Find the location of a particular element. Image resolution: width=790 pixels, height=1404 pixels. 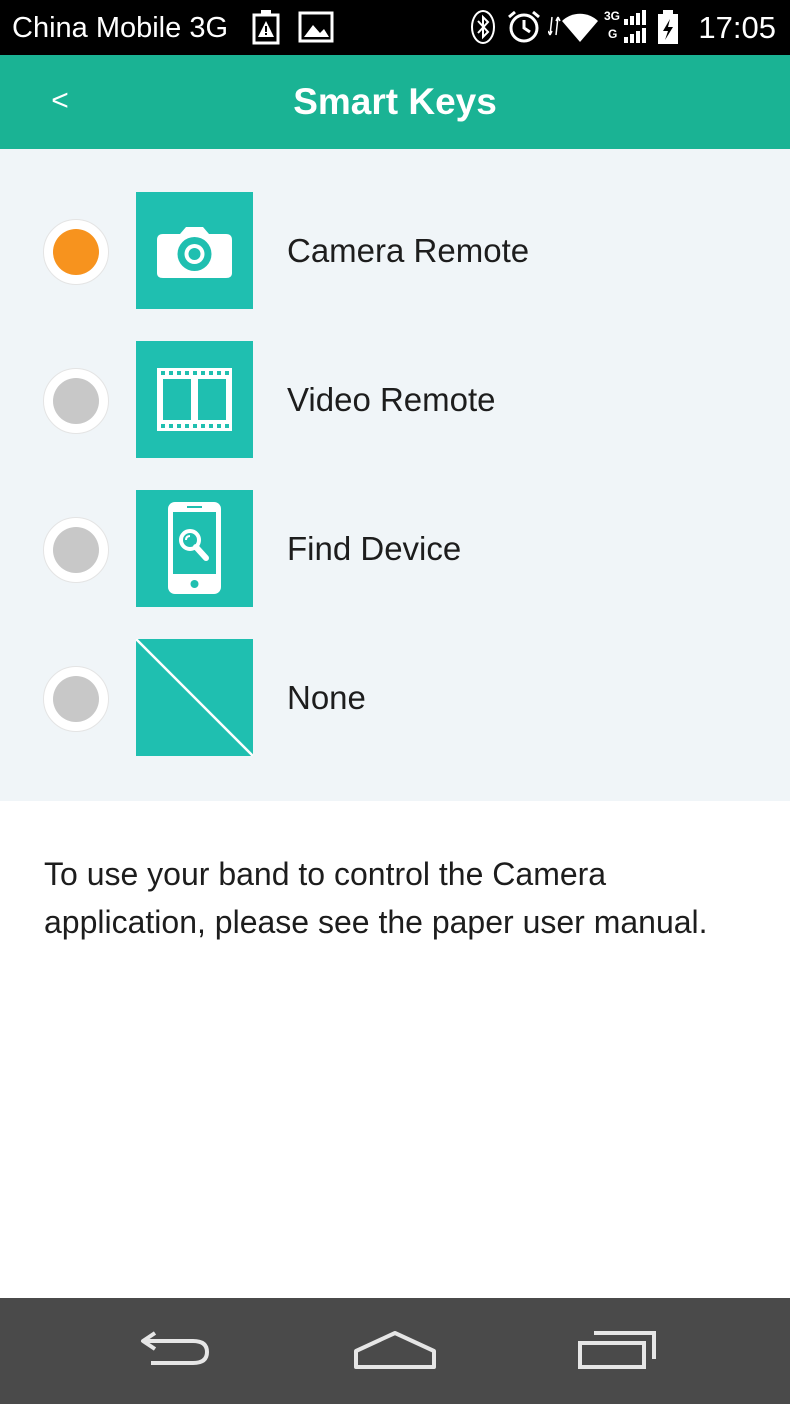

option-none: None is located at coordinates (395, 676).